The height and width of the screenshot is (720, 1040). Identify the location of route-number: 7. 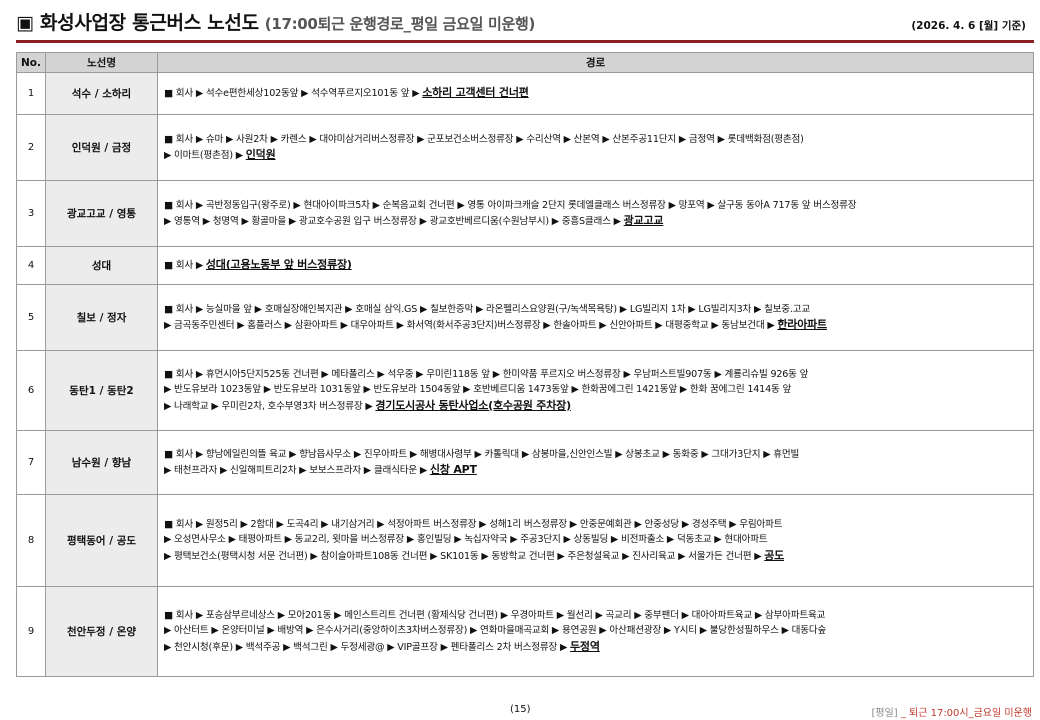
(31, 462).